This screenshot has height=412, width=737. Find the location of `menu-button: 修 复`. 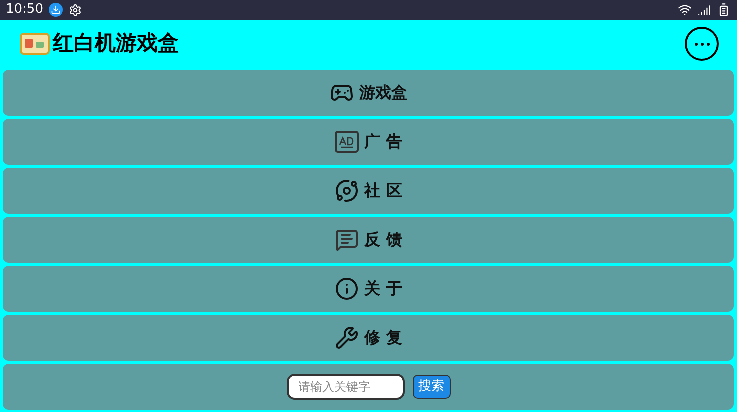

menu-button: 修 复 is located at coordinates (368, 338).